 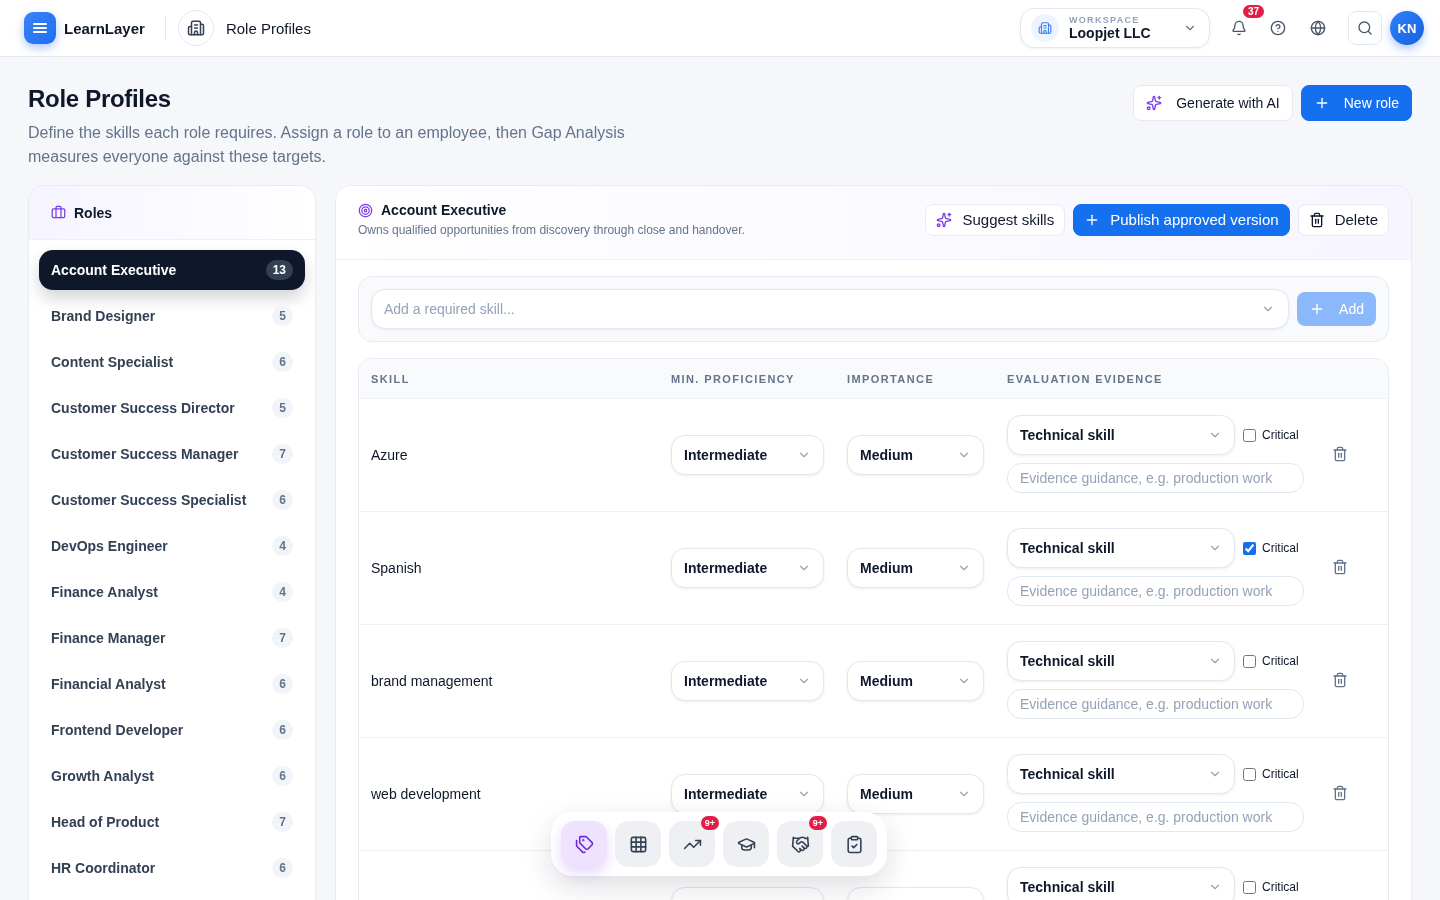 I want to click on role-item: Head of Product 7, so click(x=172, y=822).